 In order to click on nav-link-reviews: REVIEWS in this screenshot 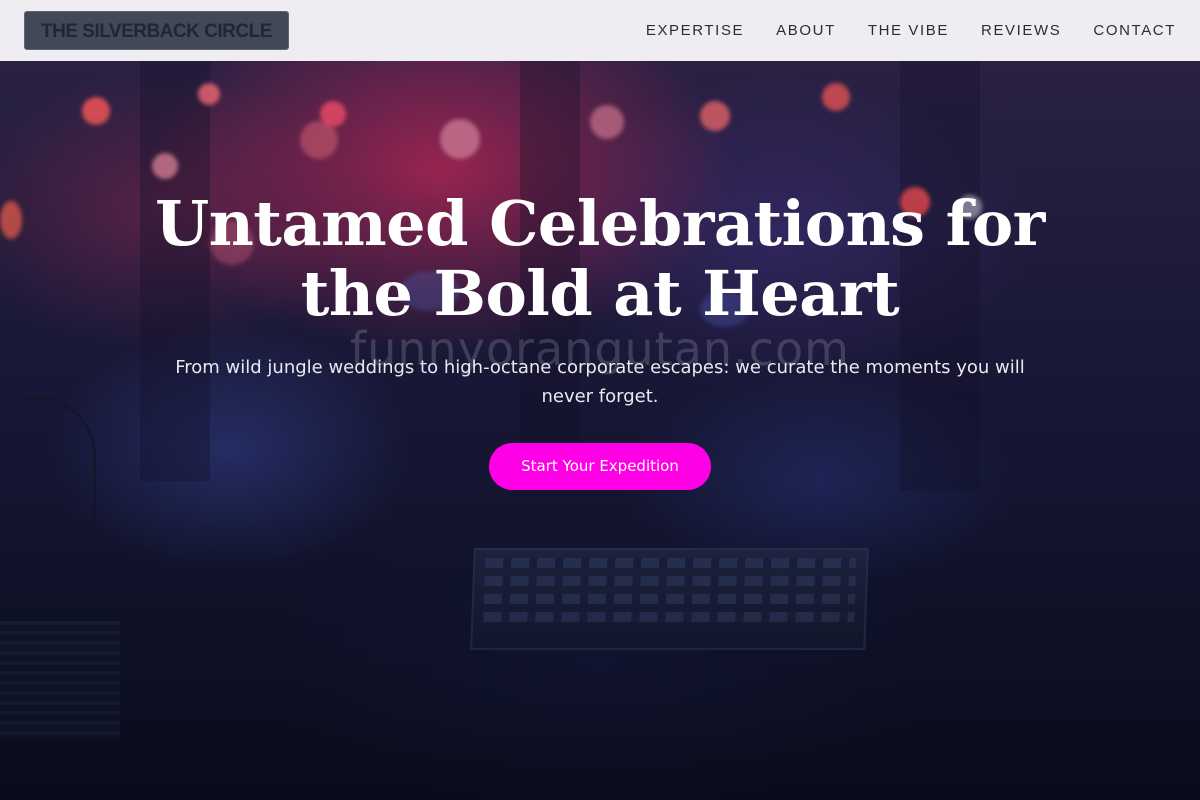, I will do `click(1021, 30)`.